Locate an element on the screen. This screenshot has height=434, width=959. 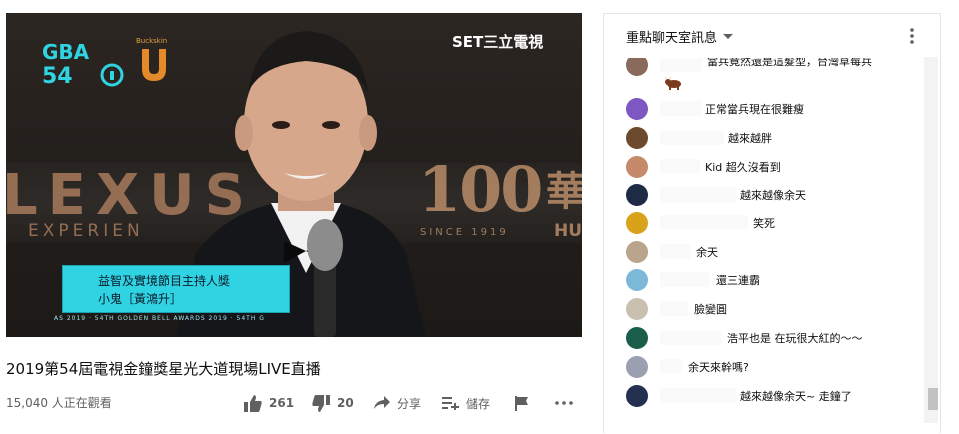
message-text: 笑死 is located at coordinates (764, 223).